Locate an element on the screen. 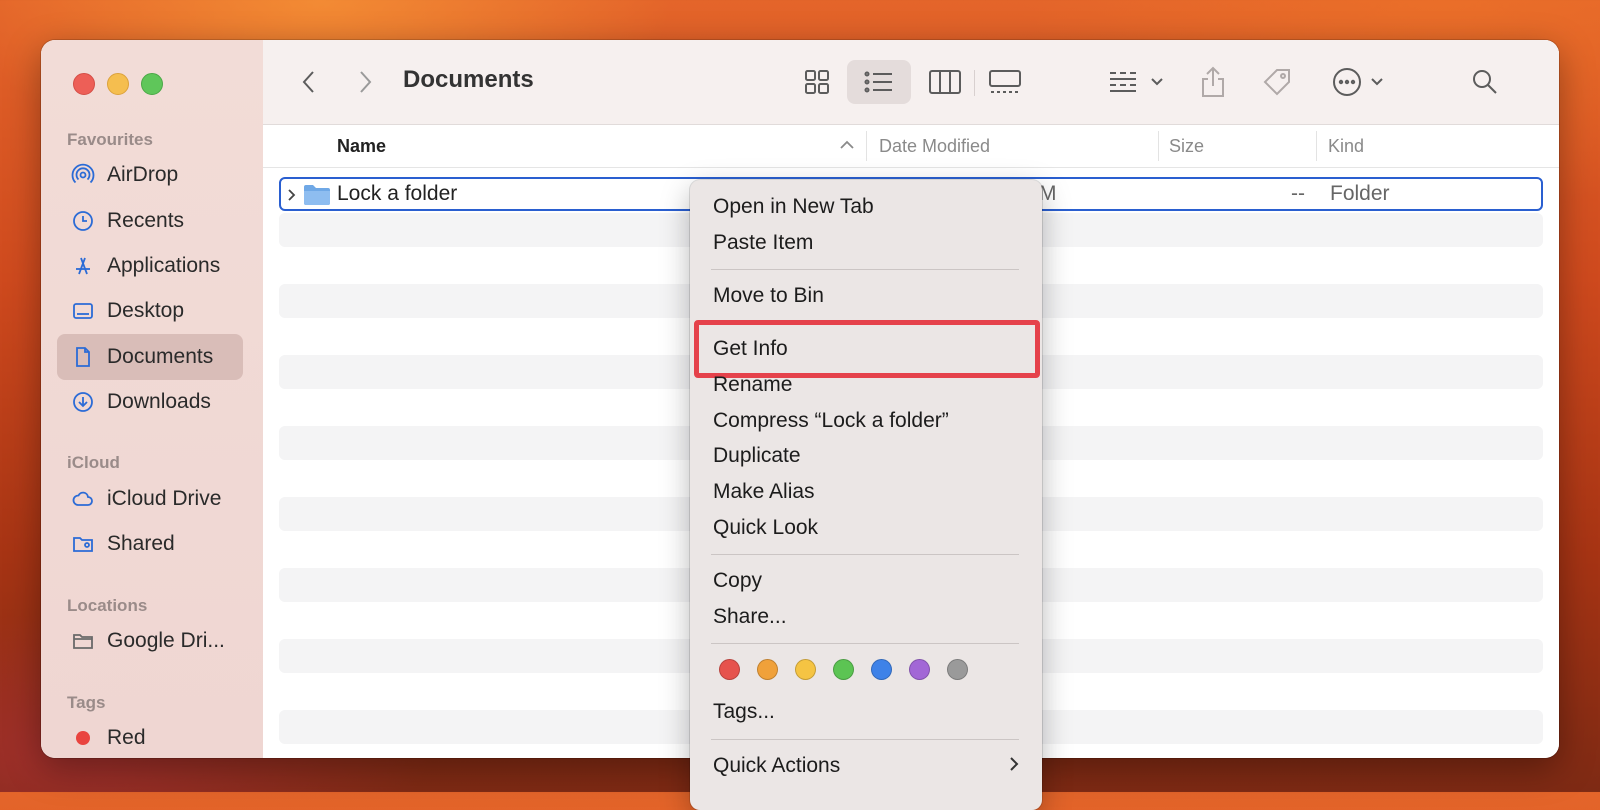  document-icon is located at coordinates (83, 357).